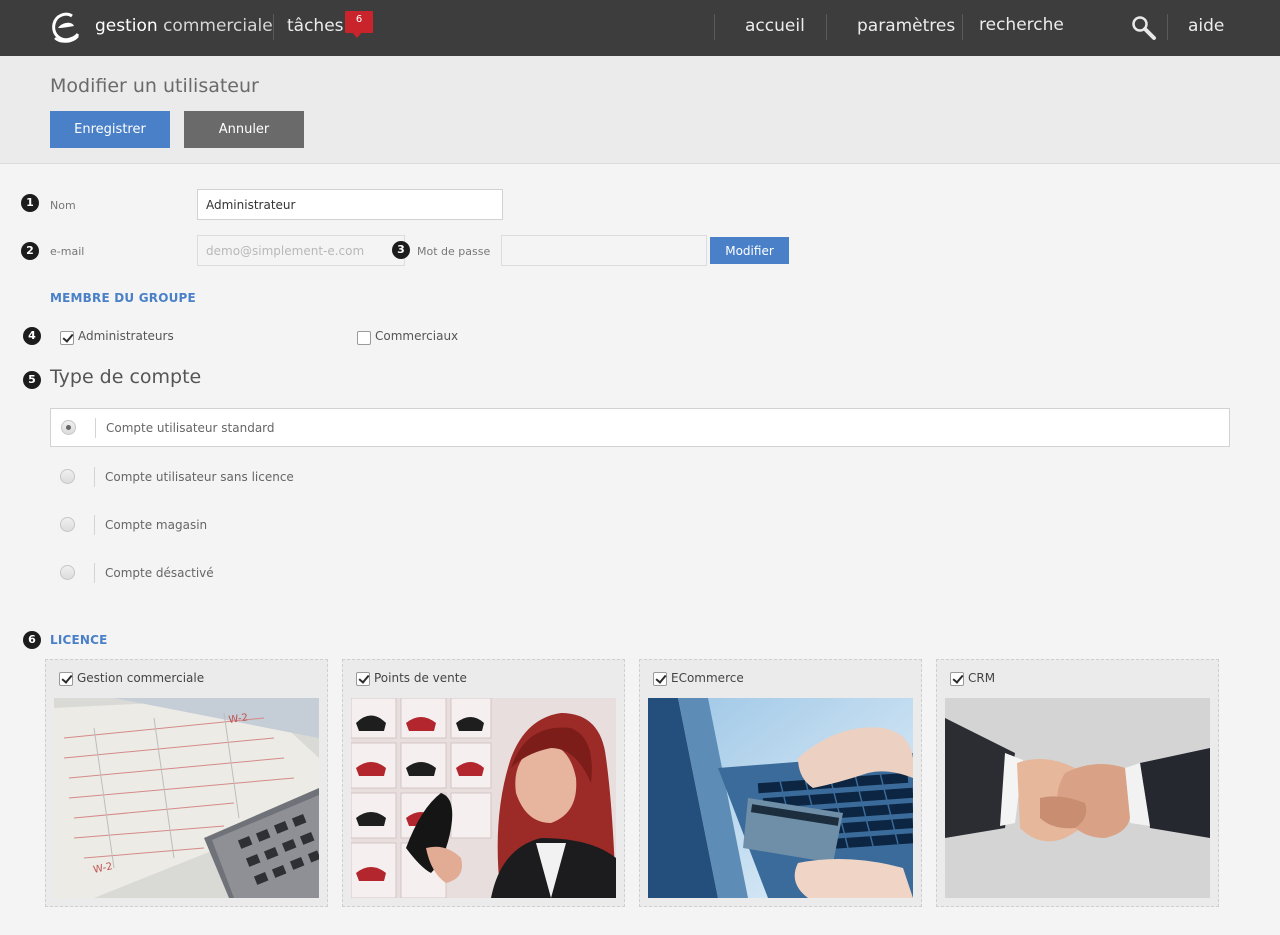 Image resolution: width=1280 pixels, height=935 pixels. I want to click on handshake-image, so click(1077, 798).